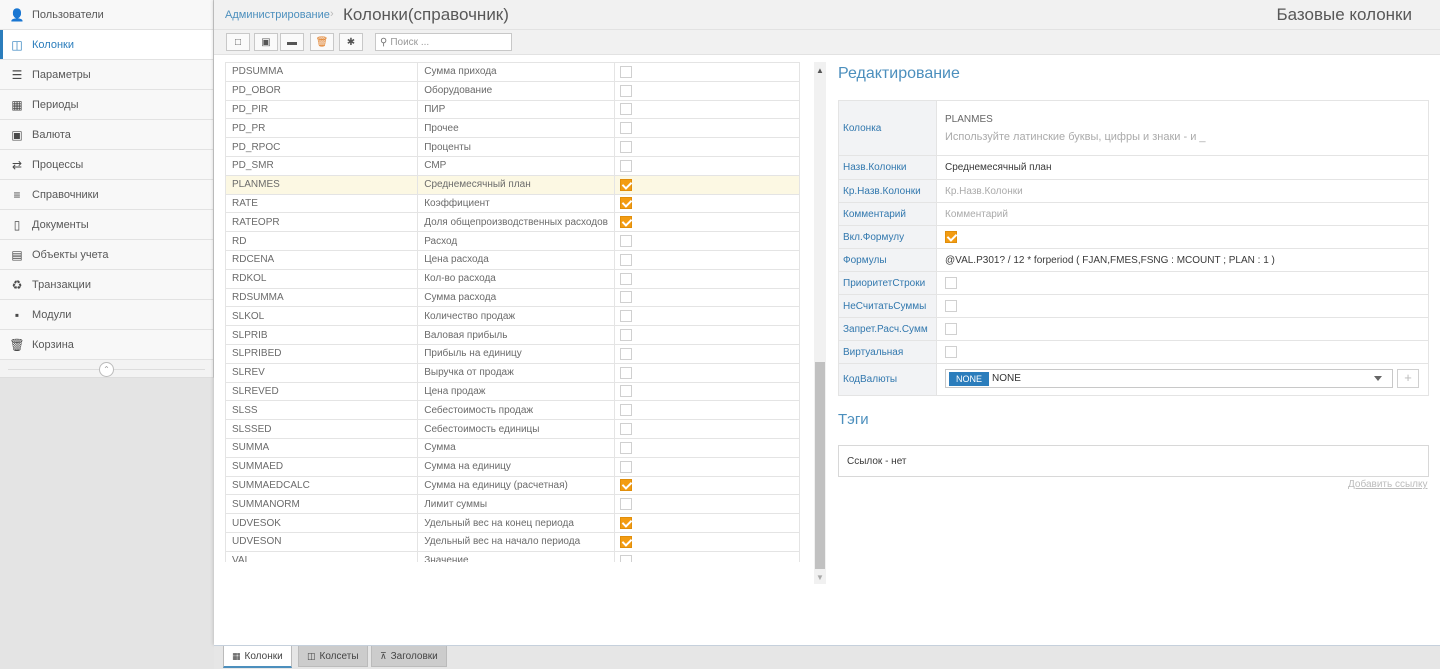 The image size is (1440, 669). Describe the element at coordinates (106, 225) in the screenshot. I see `sidebar-item-7: ▯ Документы` at that location.